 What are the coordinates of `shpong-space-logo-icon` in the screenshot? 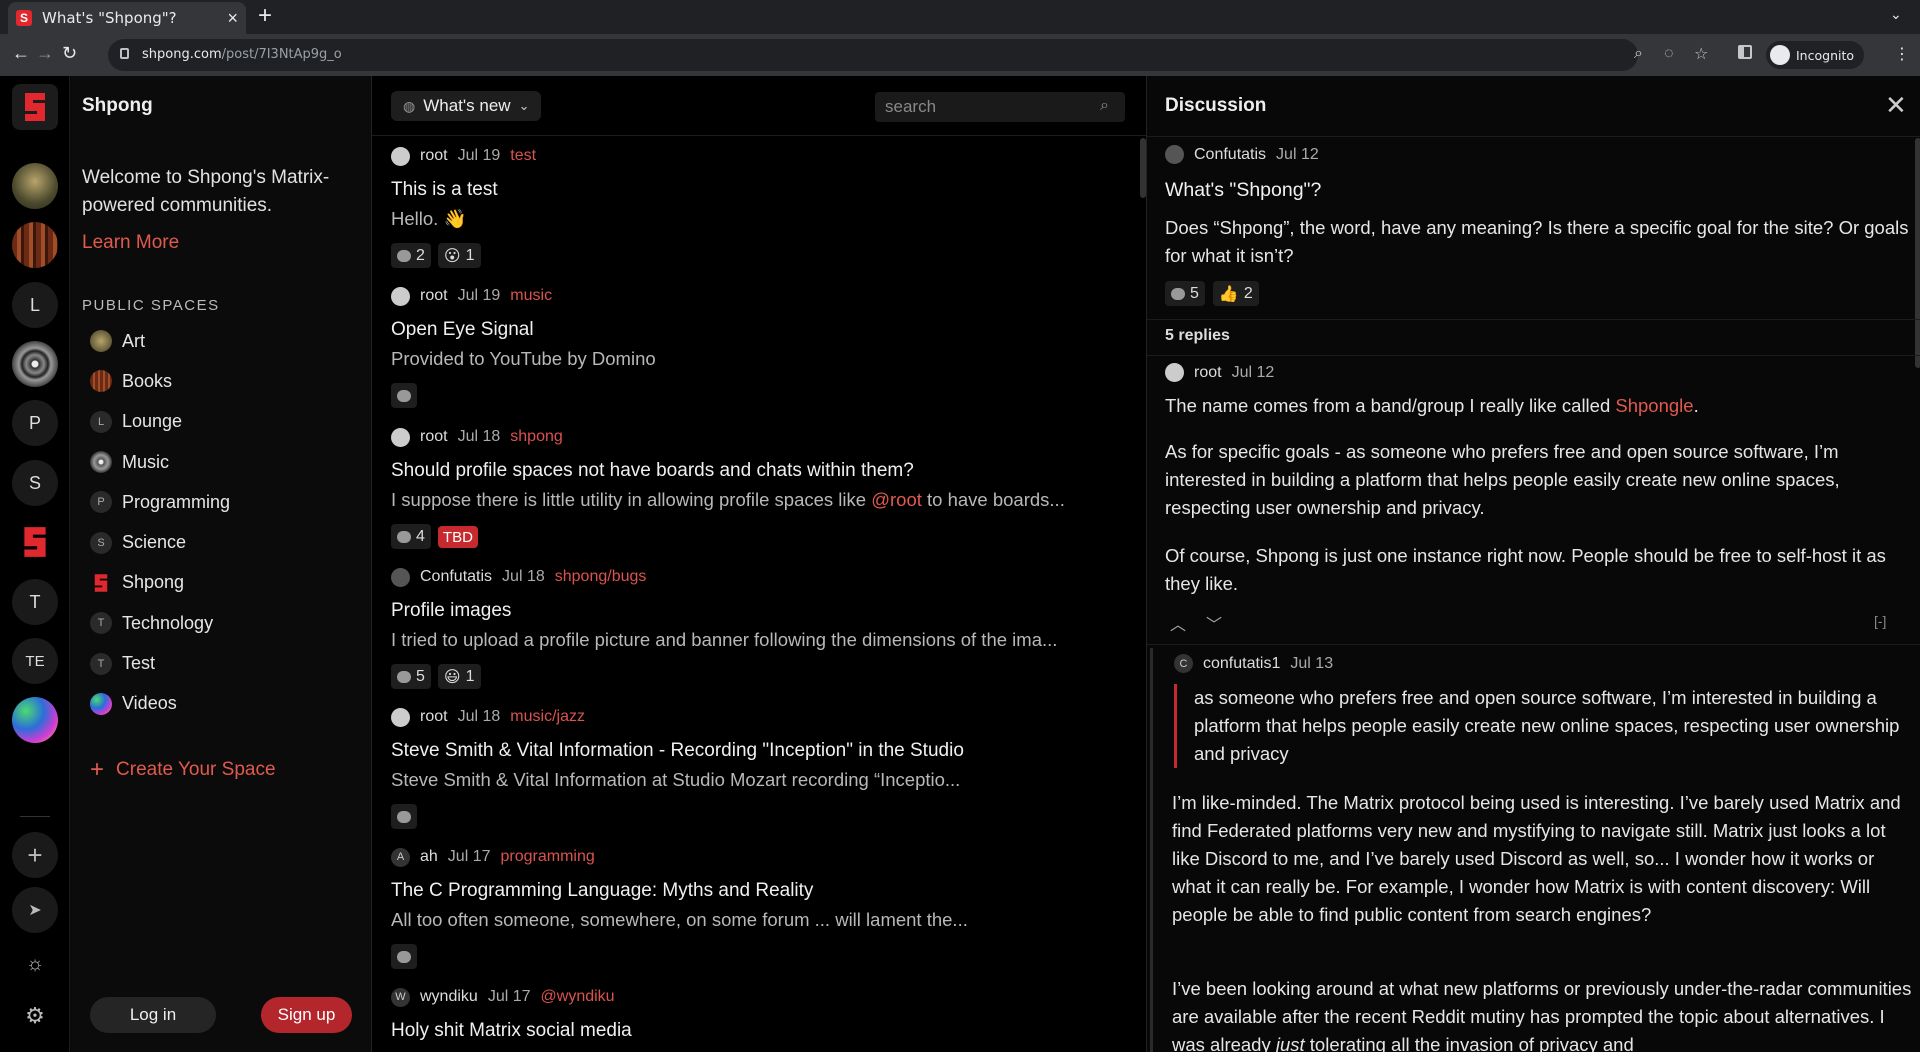 It's located at (35, 542).